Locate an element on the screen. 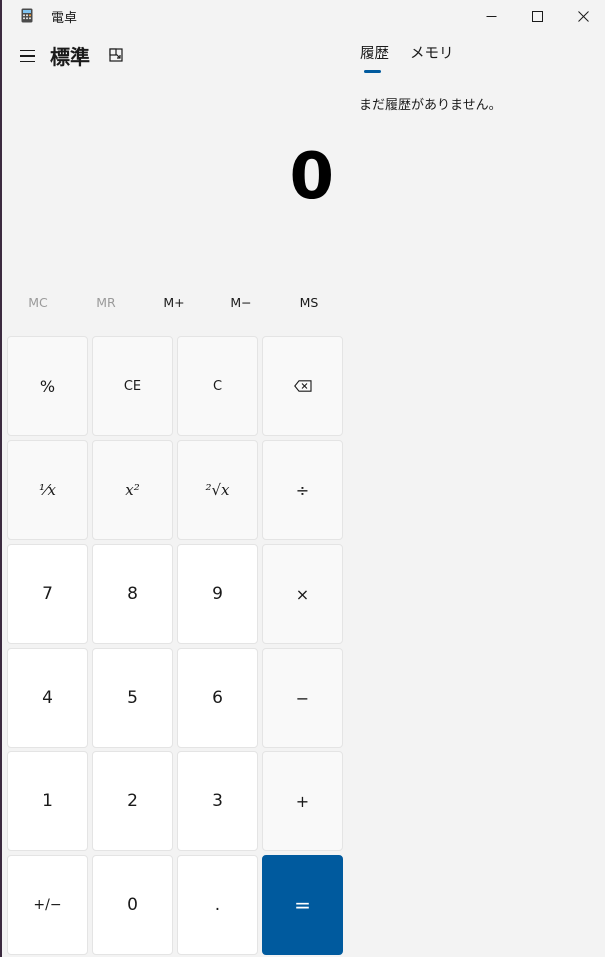 This screenshot has height=957, width=605. window-left-edge is located at coordinates (1, 478).